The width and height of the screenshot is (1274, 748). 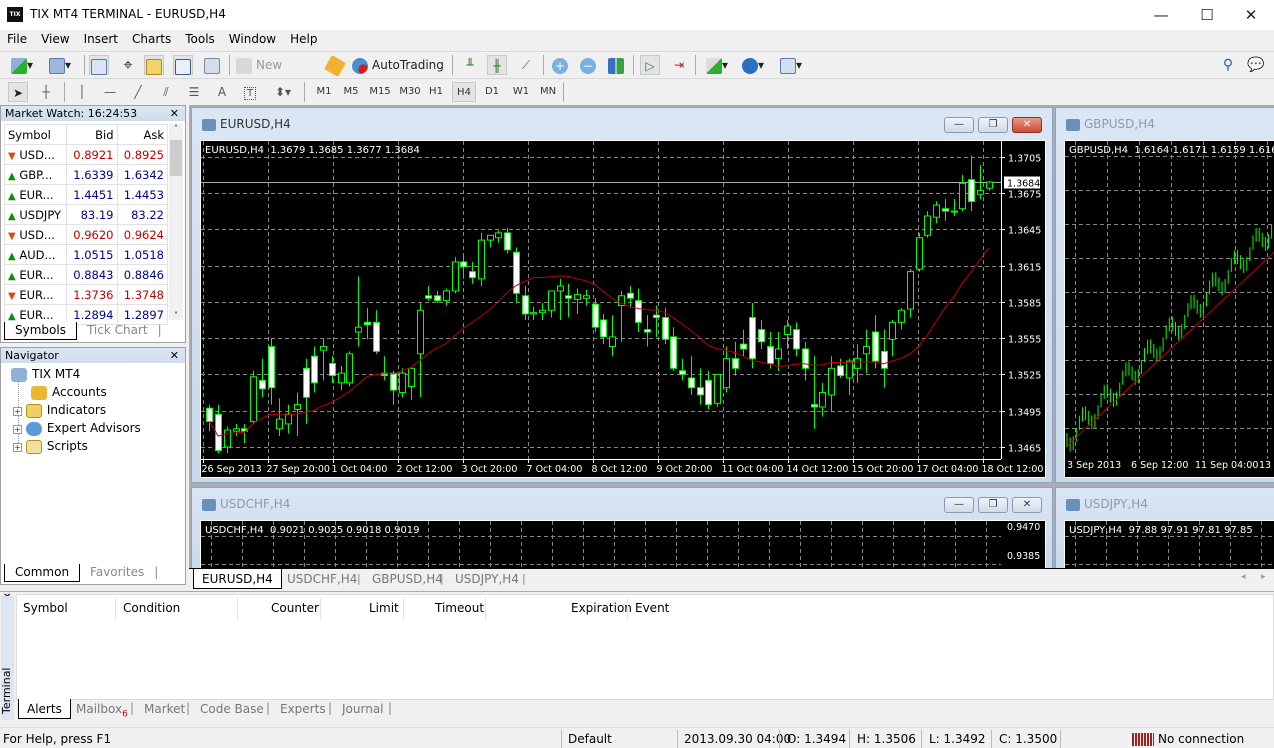 I want to click on symbol-cell: ▲ USDJPY, so click(x=35, y=214).